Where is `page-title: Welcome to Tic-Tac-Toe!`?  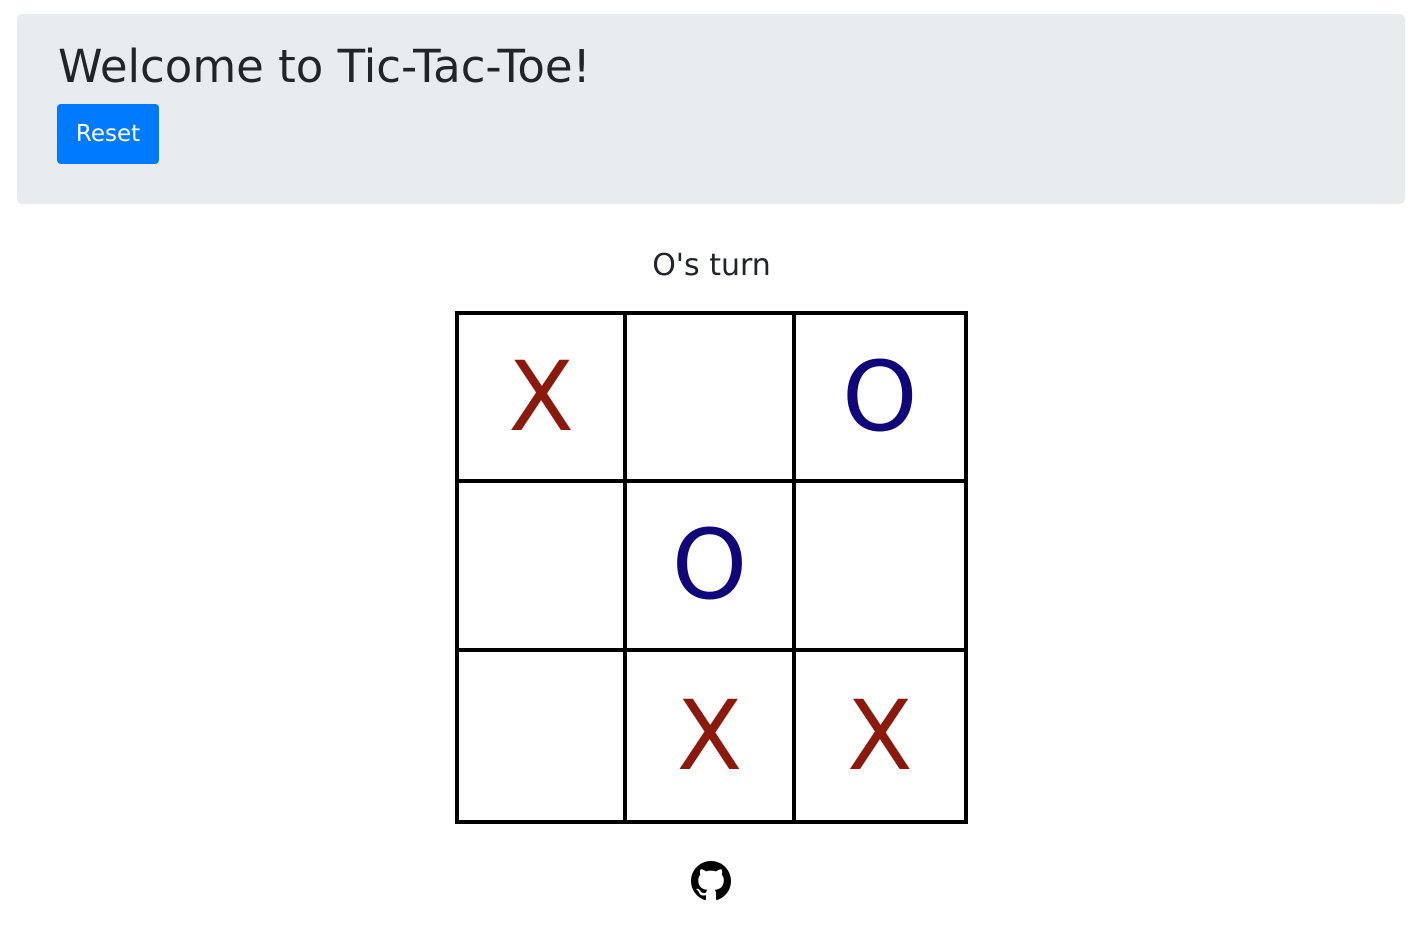
page-title: Welcome to Tic-Tac-Toe! is located at coordinates (324, 66).